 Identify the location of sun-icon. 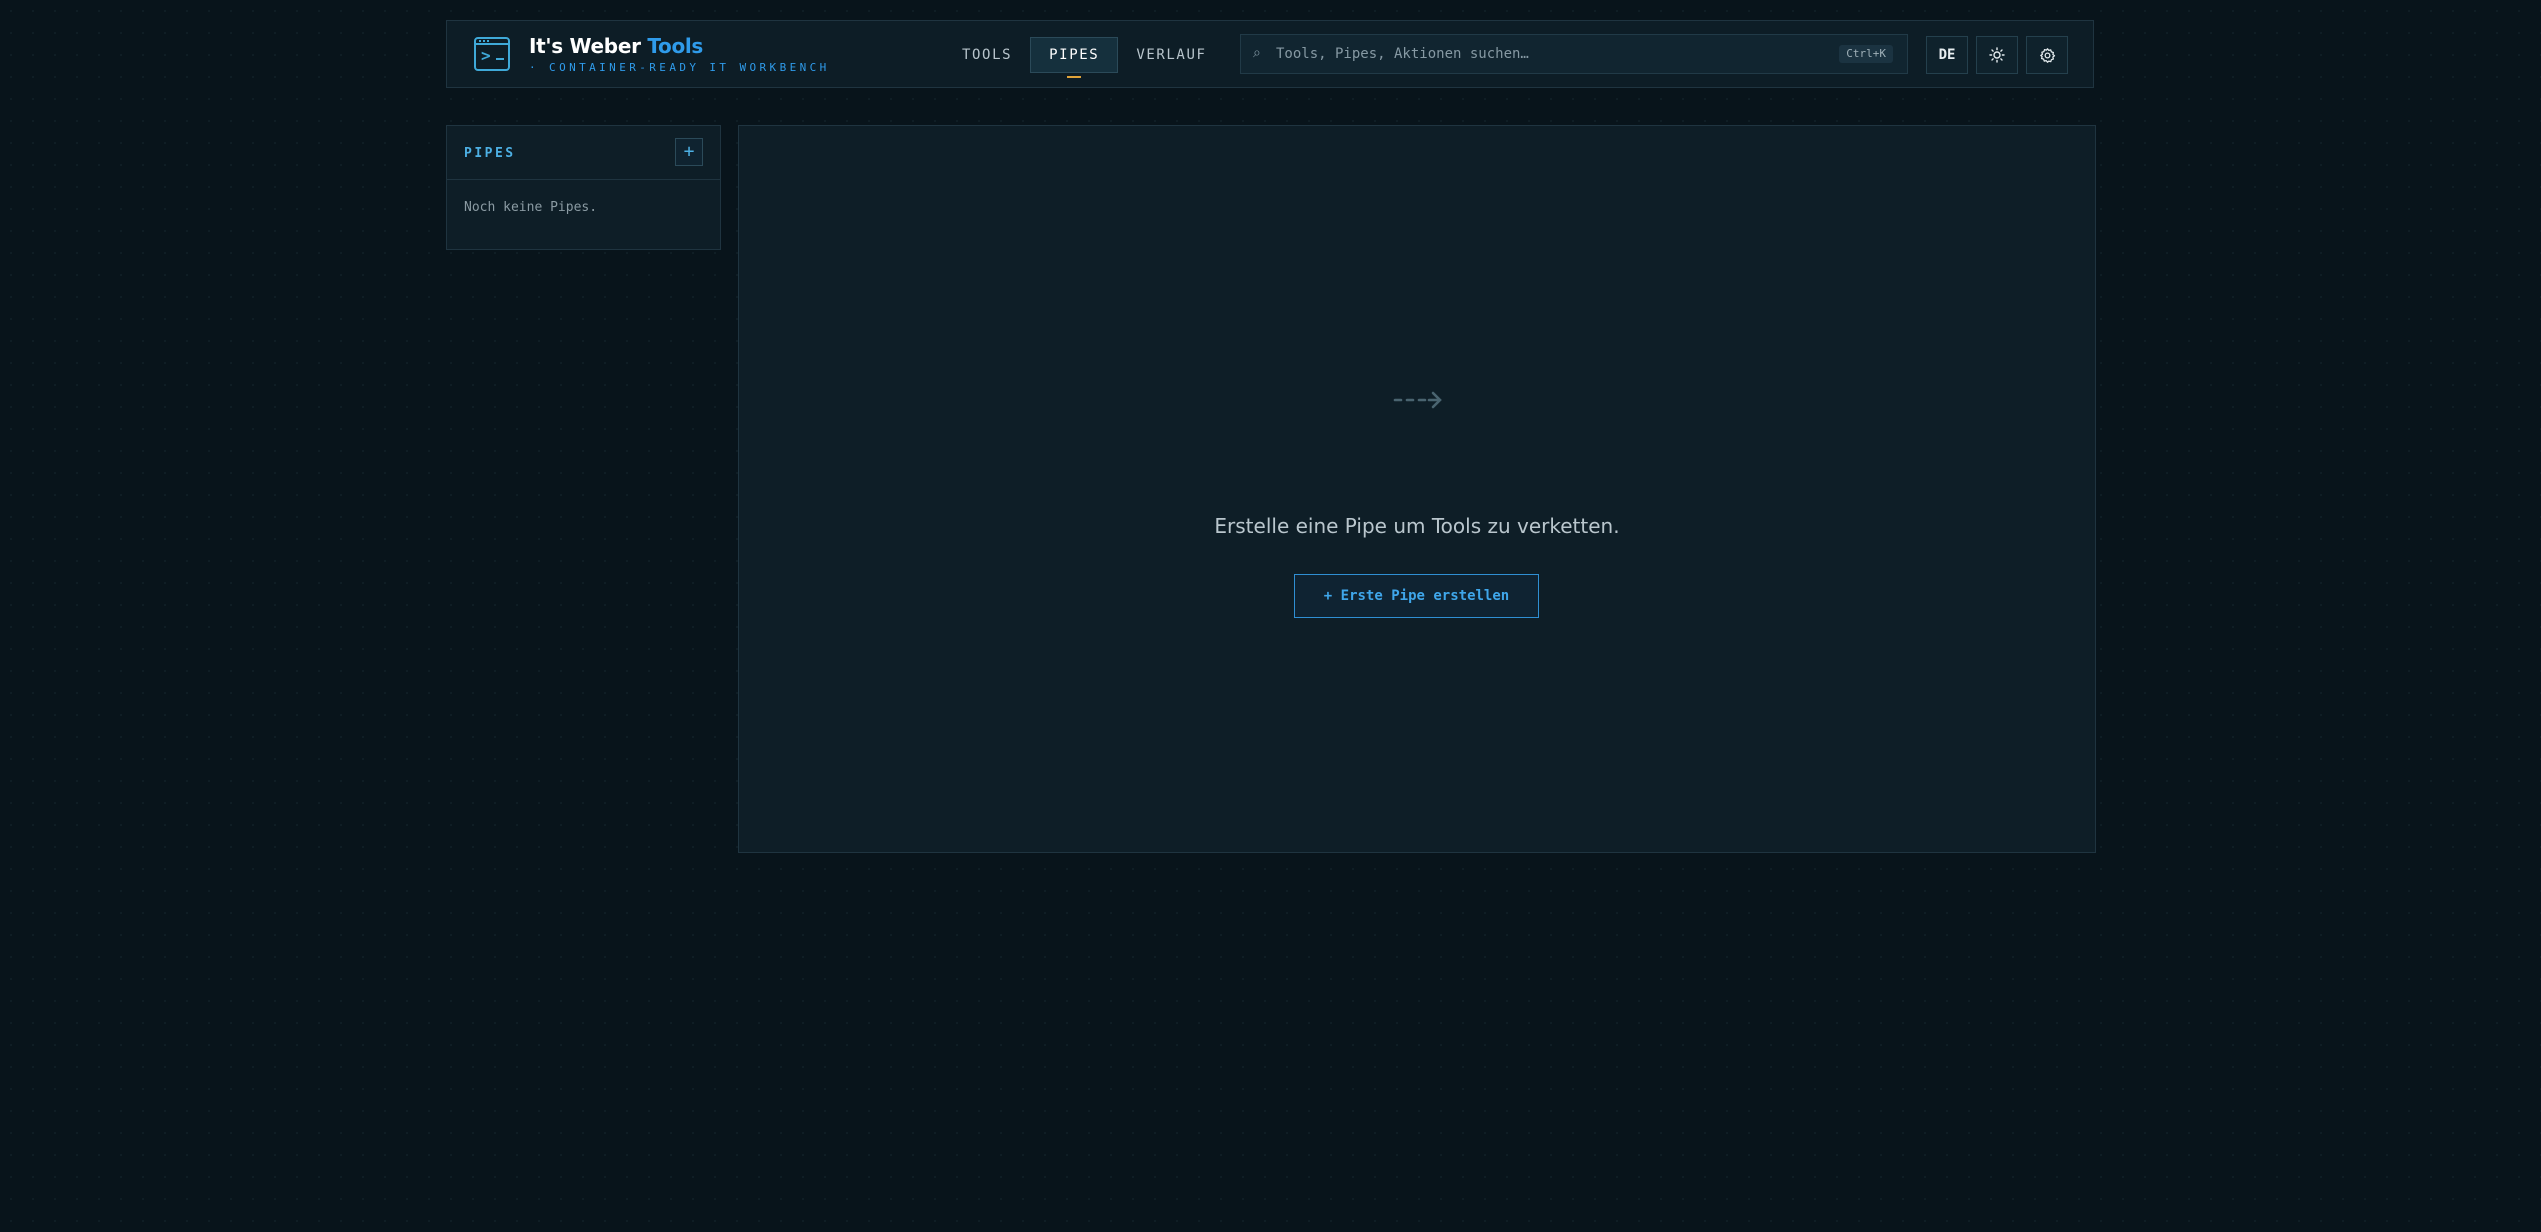
(1997, 55).